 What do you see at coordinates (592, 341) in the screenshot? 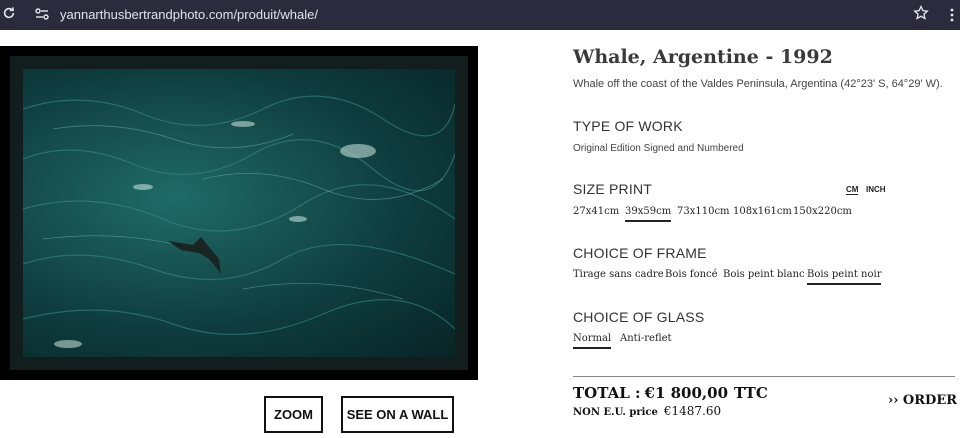
I see `glass-option-selected: Normal` at bounding box center [592, 341].